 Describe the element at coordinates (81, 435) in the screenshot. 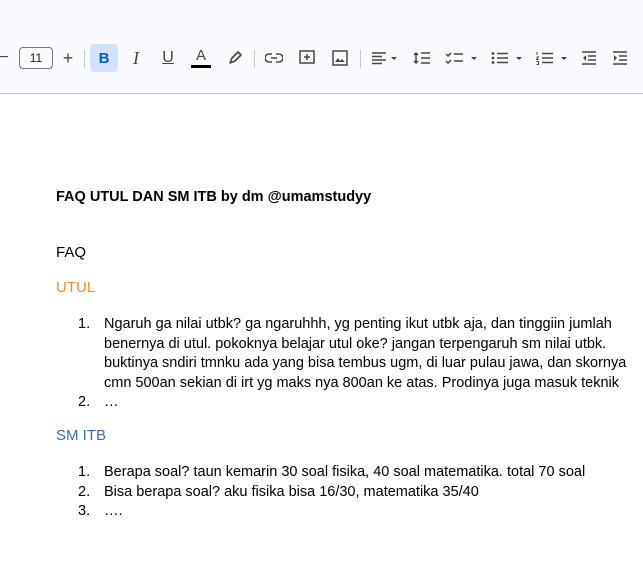

I see `sm-itb-heading: SM ITB` at that location.